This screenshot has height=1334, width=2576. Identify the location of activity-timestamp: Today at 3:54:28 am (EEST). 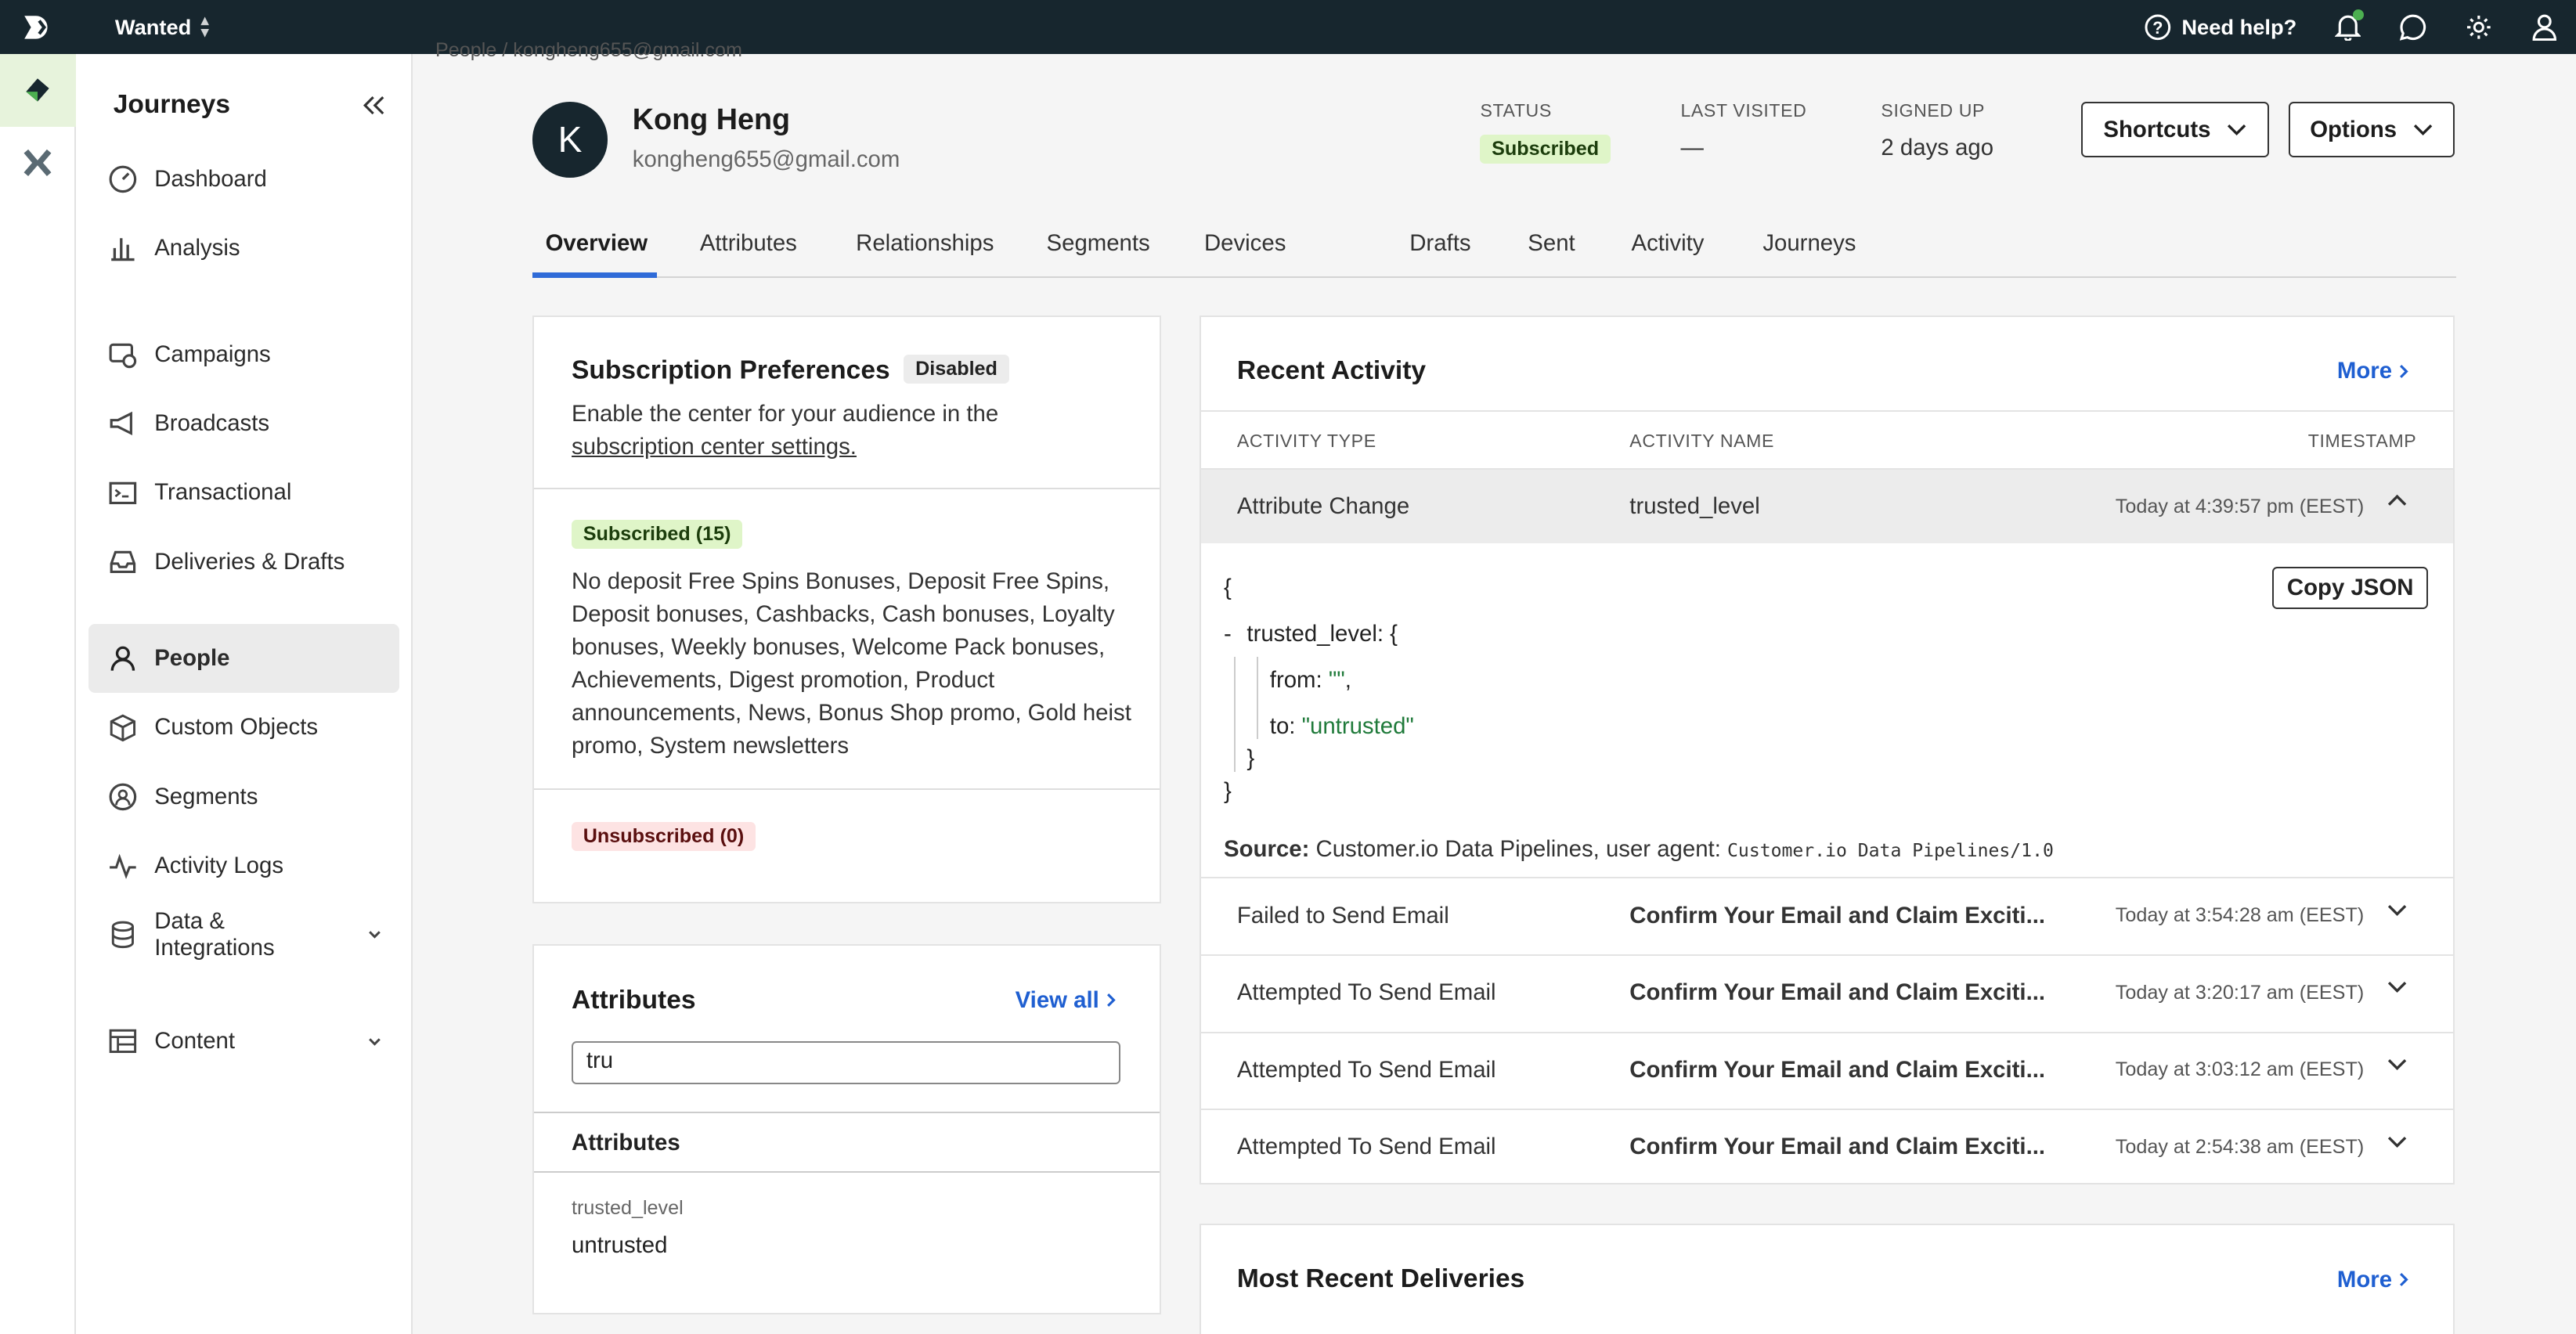
(2240, 915).